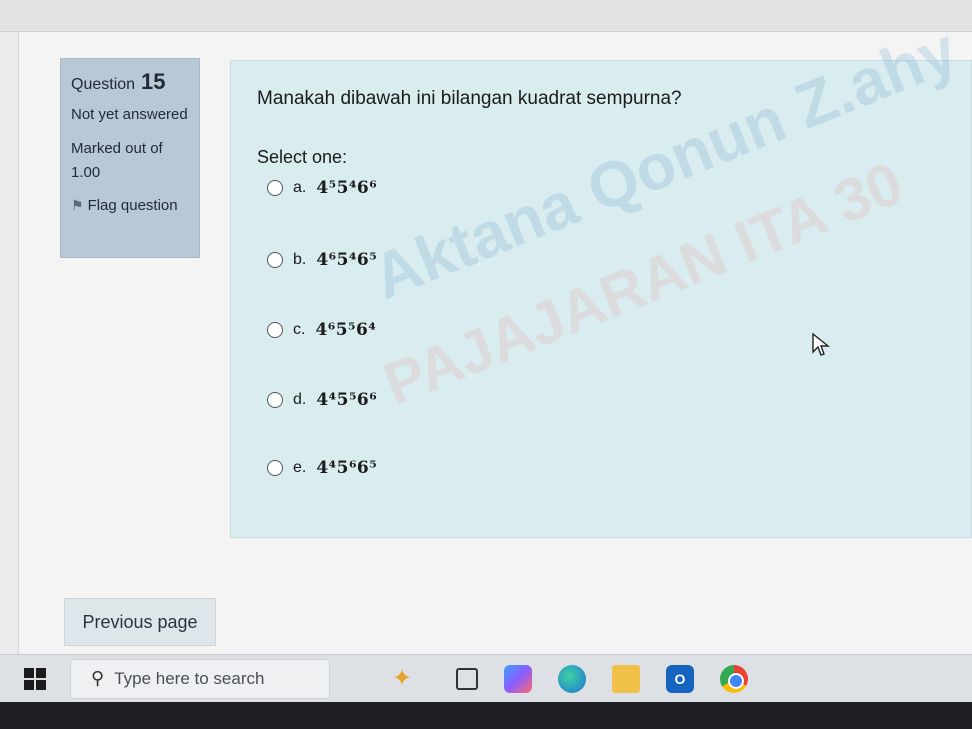  What do you see at coordinates (98, 678) in the screenshot?
I see `search-icon: ⚲` at bounding box center [98, 678].